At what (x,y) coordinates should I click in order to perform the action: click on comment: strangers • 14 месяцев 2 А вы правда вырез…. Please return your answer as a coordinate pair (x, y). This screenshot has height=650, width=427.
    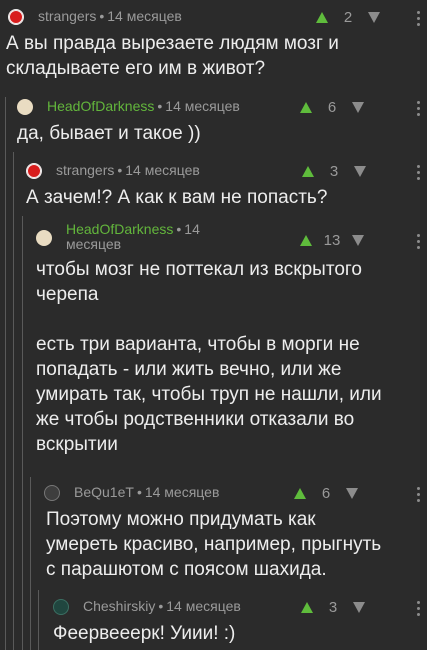
    Looking at the image, I should click on (216, 44).